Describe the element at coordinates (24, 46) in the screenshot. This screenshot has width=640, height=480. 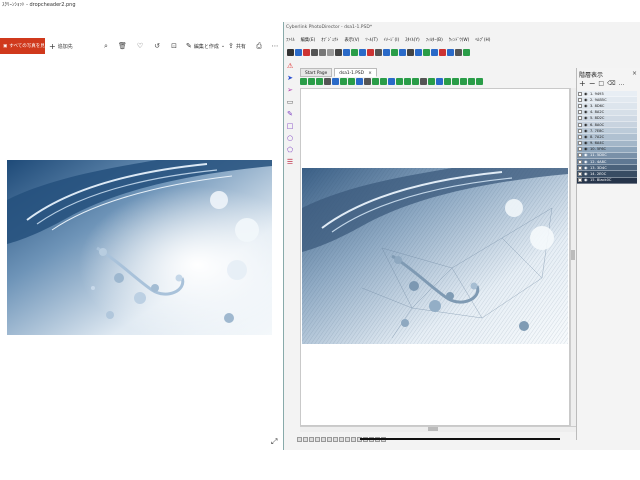
I see `view-all-photos-button: ▣ すべての写真を見る` at that location.